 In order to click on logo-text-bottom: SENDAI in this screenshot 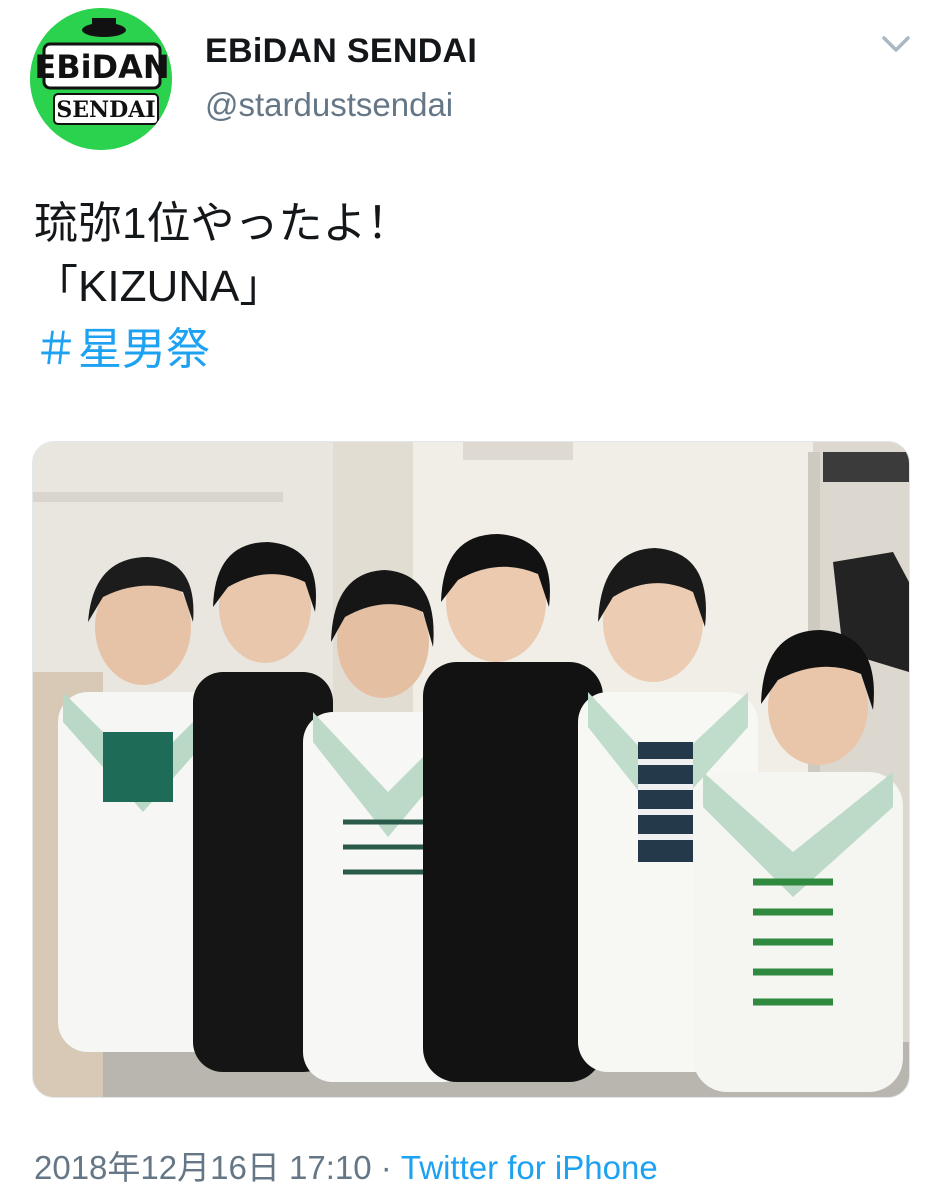, I will do `click(105, 110)`.